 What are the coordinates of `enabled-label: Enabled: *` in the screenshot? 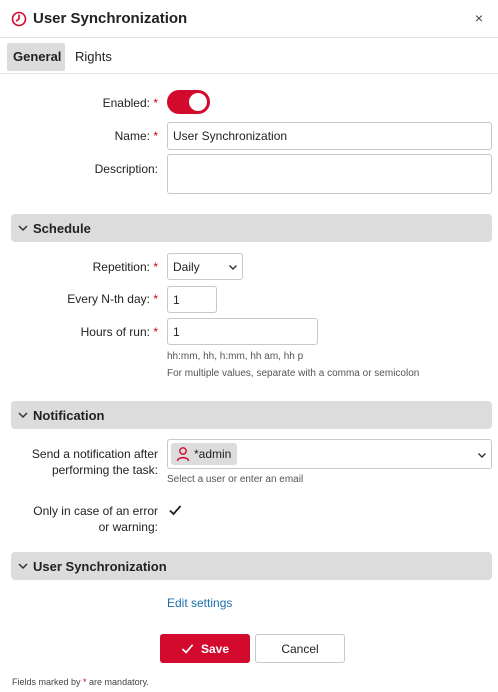 It's located at (130, 103).